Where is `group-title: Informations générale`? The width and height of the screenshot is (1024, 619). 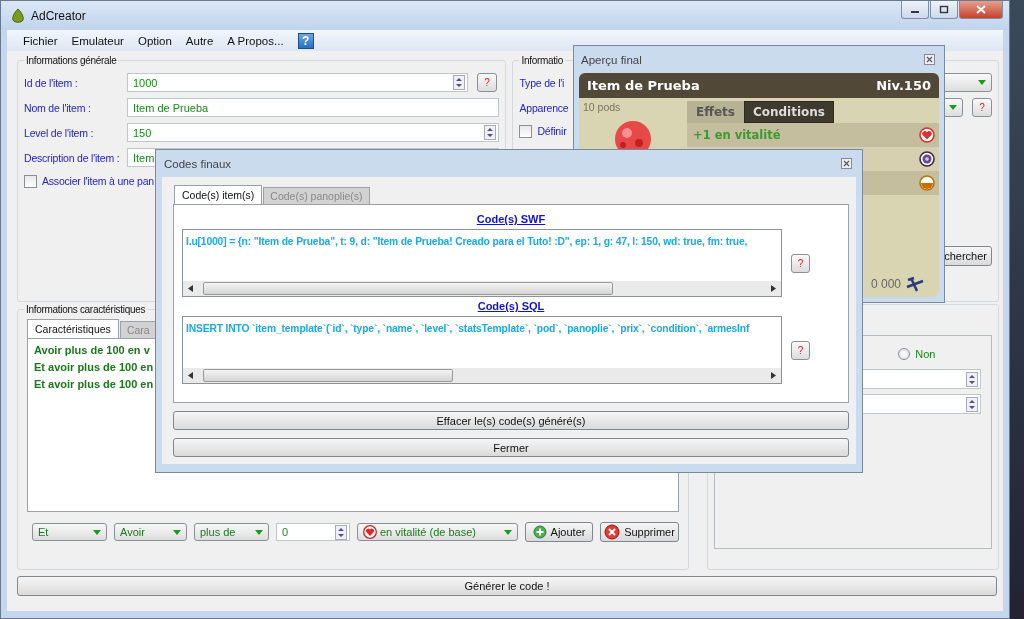 group-title: Informations générale is located at coordinates (71, 60).